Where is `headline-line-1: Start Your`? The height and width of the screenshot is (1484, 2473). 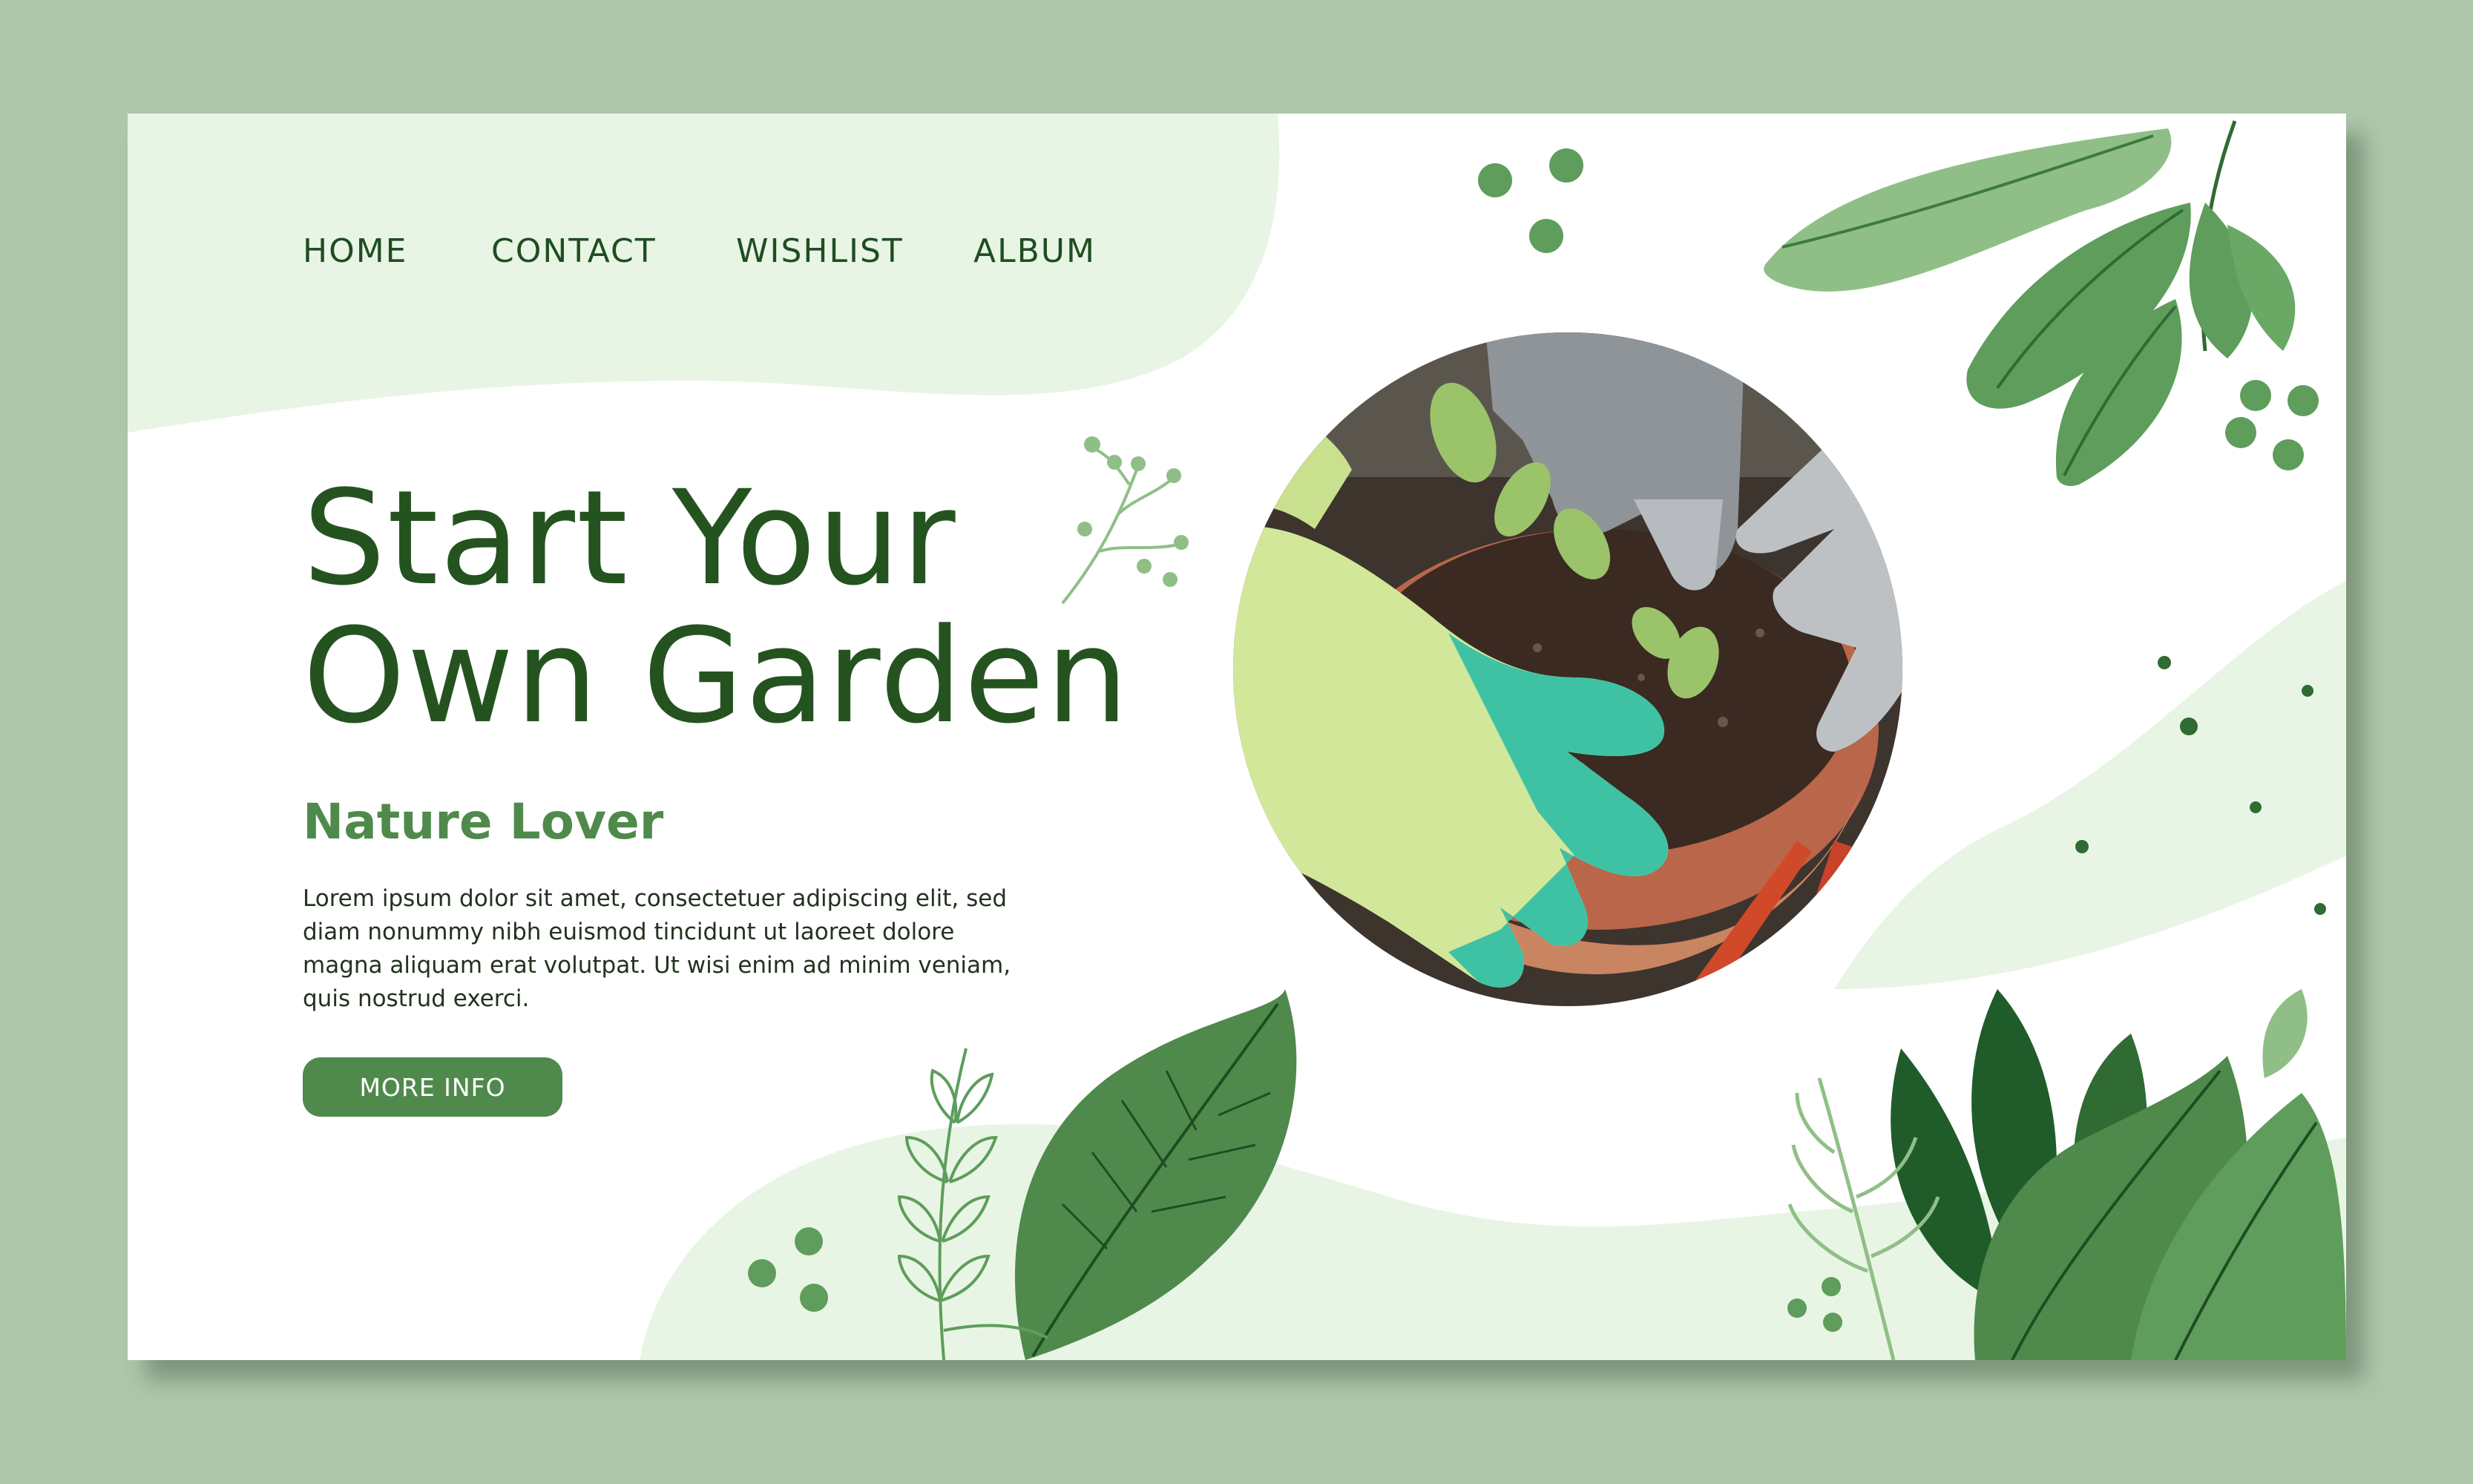 headline-line-1: Start Your is located at coordinates (630, 538).